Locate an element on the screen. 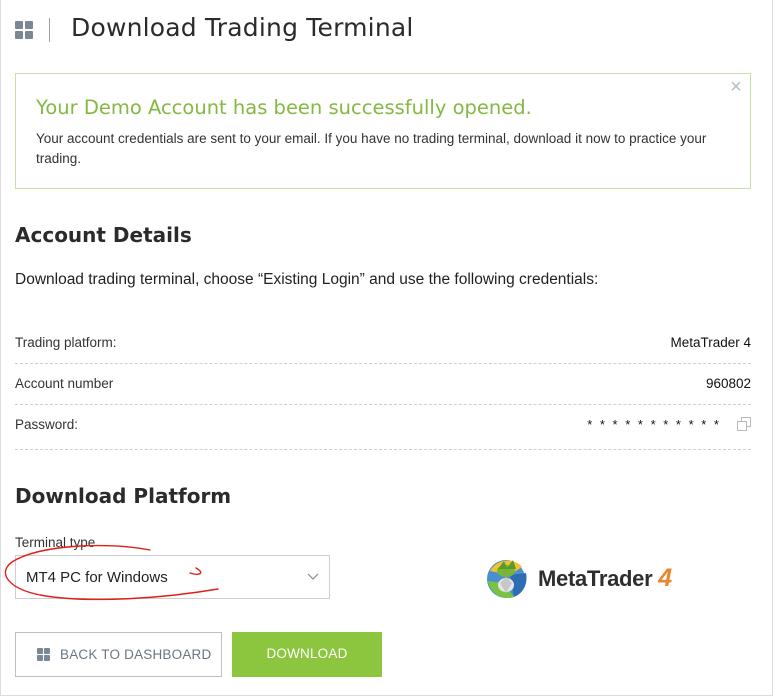  page-title: Download Trading Terminal is located at coordinates (242, 27).